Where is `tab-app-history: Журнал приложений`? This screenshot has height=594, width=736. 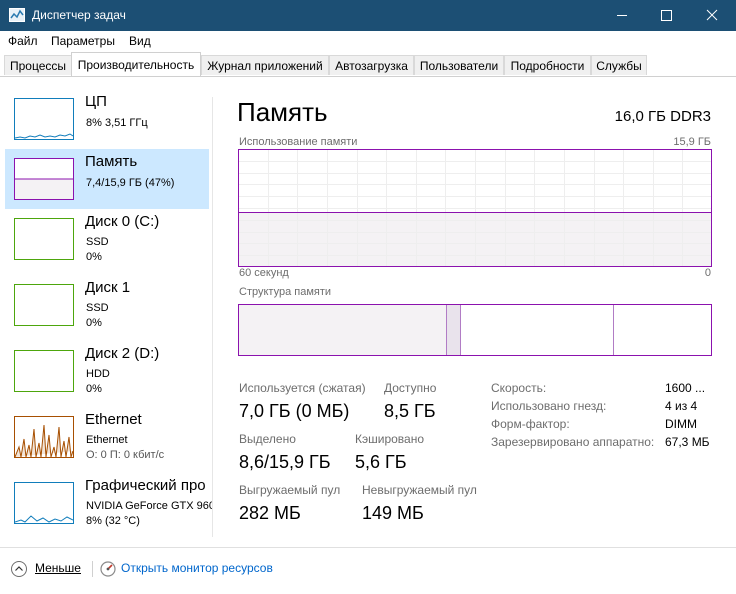 tab-app-history: Журнал приложений is located at coordinates (265, 65).